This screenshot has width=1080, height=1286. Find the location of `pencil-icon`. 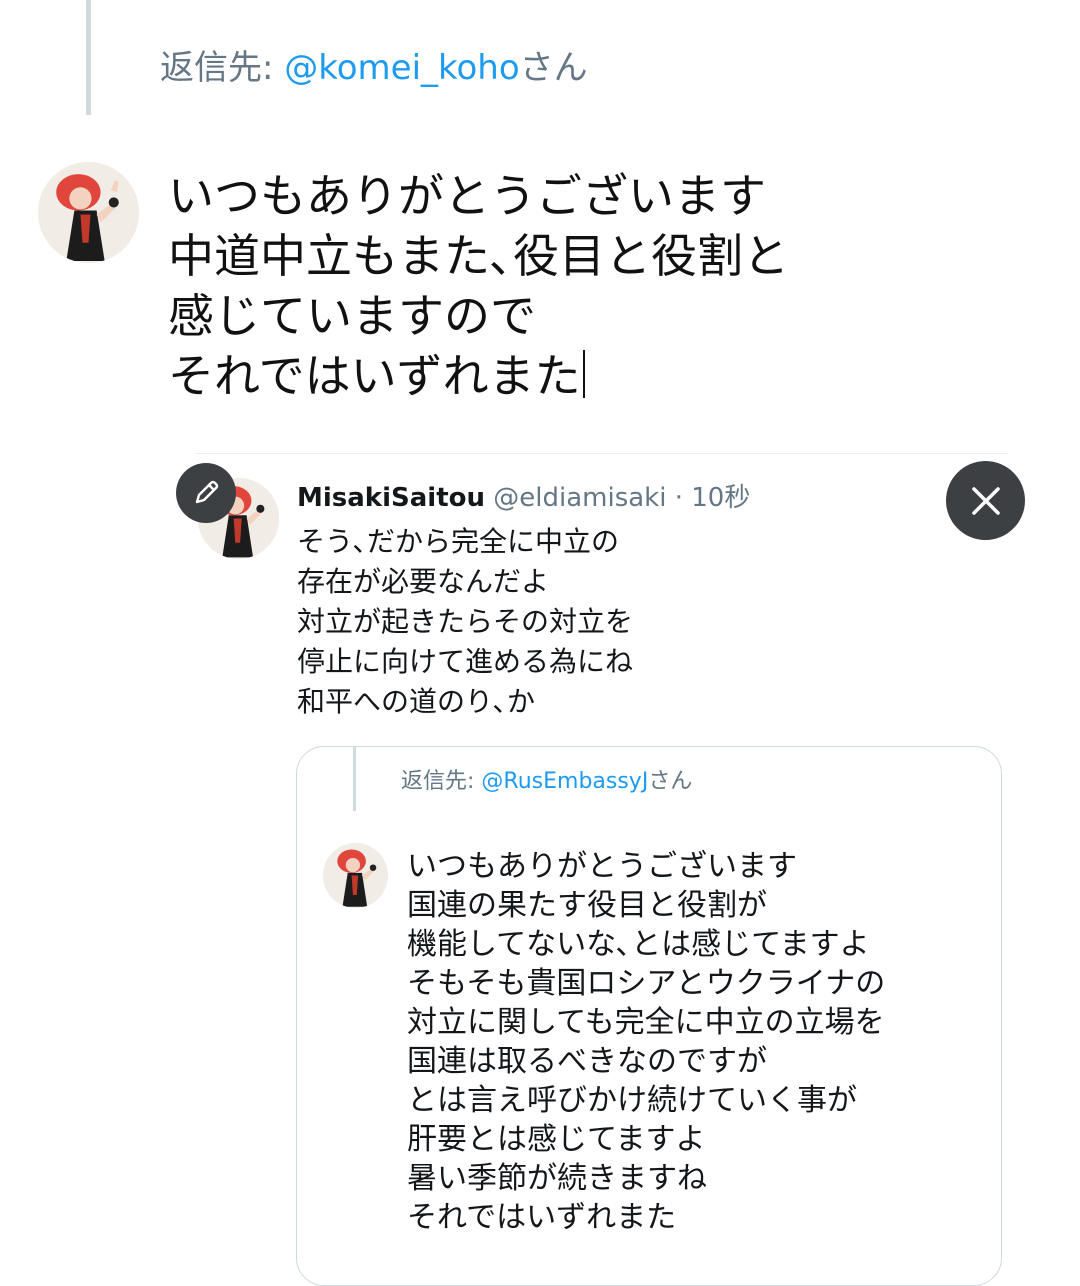

pencil-icon is located at coordinates (207, 492).